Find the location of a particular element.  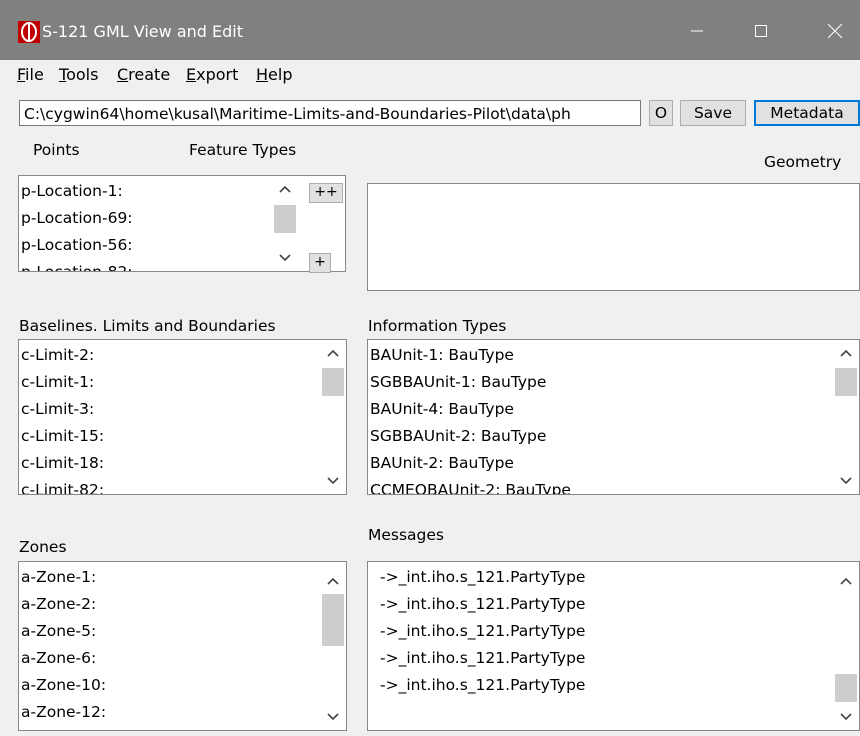

minimize-button is located at coordinates (697, 31).